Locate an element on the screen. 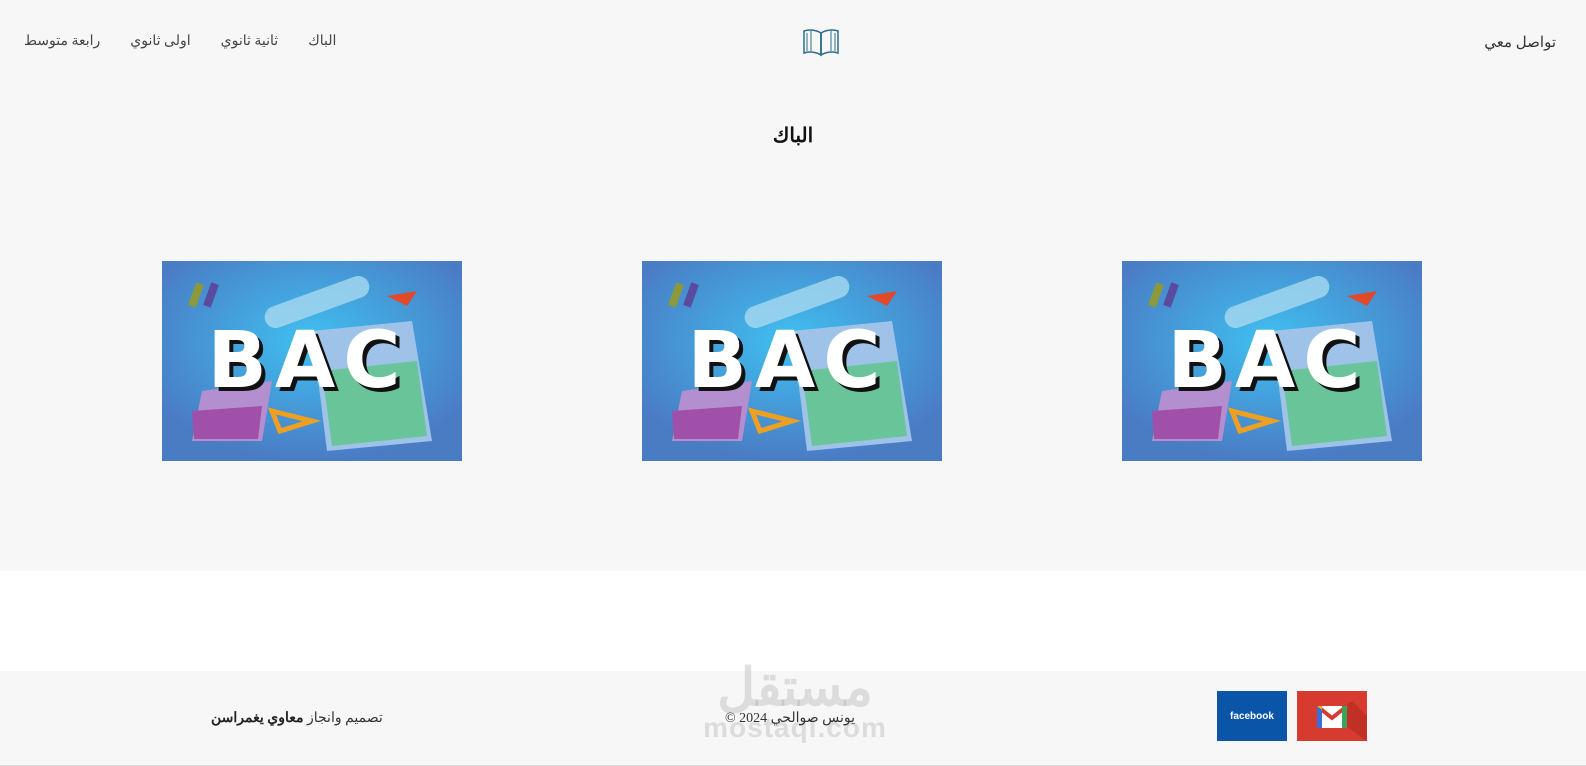  credit-name: معاوي يغمراسن is located at coordinates (257, 718).